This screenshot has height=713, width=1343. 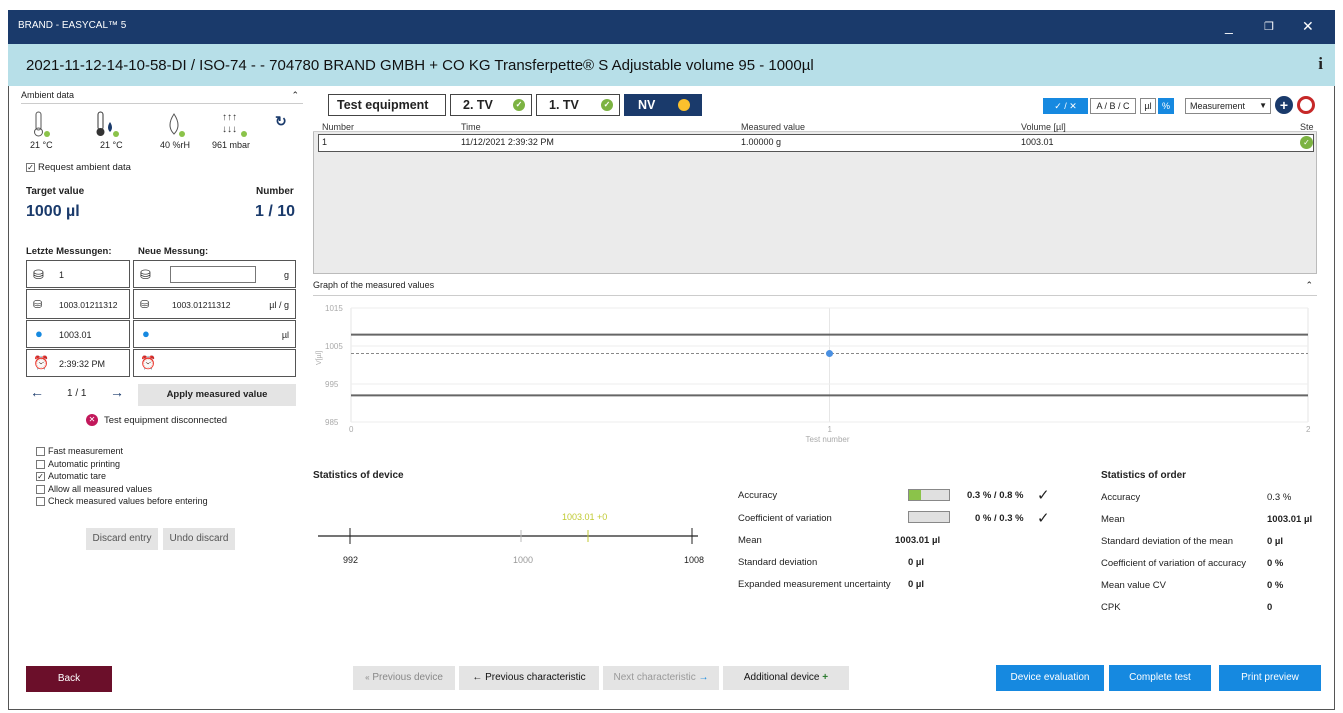 What do you see at coordinates (1121, 497) in the screenshot?
I see `order-accuracy-label: Accuracy` at bounding box center [1121, 497].